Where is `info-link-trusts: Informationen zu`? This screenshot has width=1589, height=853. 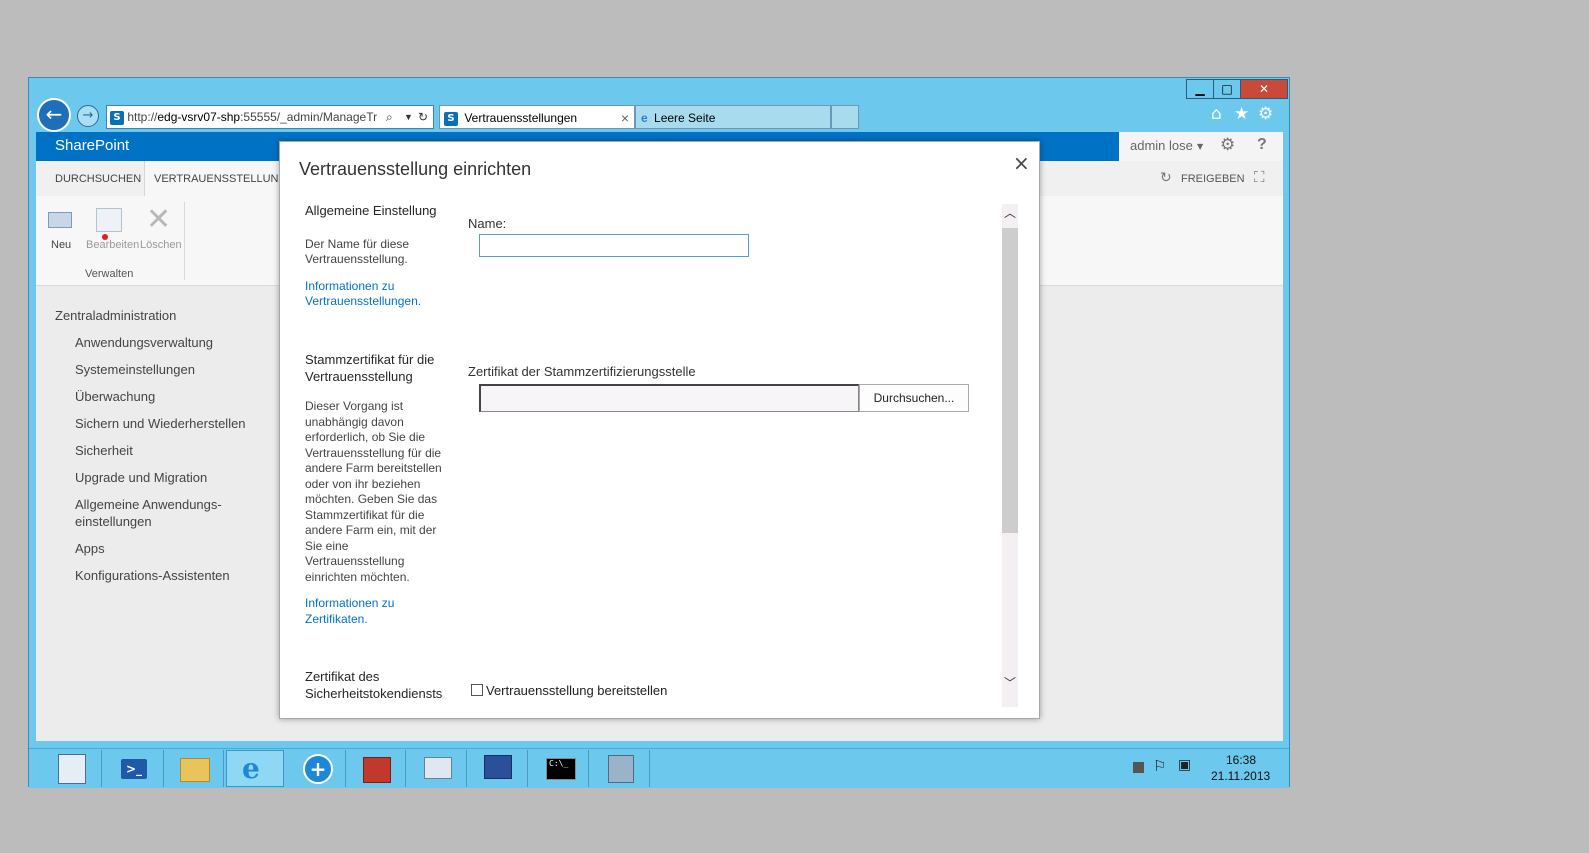
info-link-trusts: Informationen zu is located at coordinates (349, 287).